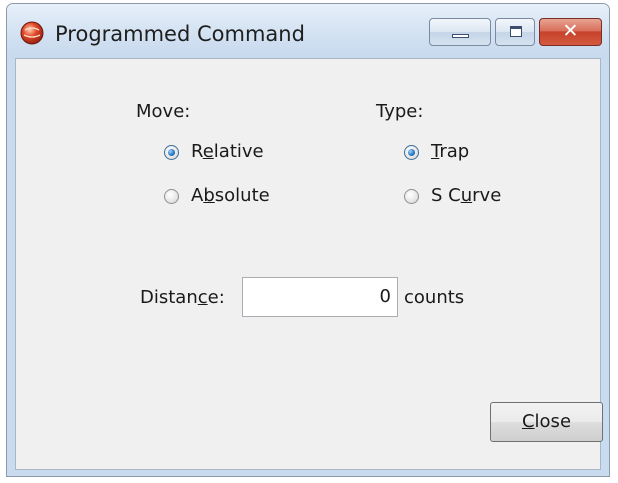  I want to click on distance-unit: counts, so click(434, 297).